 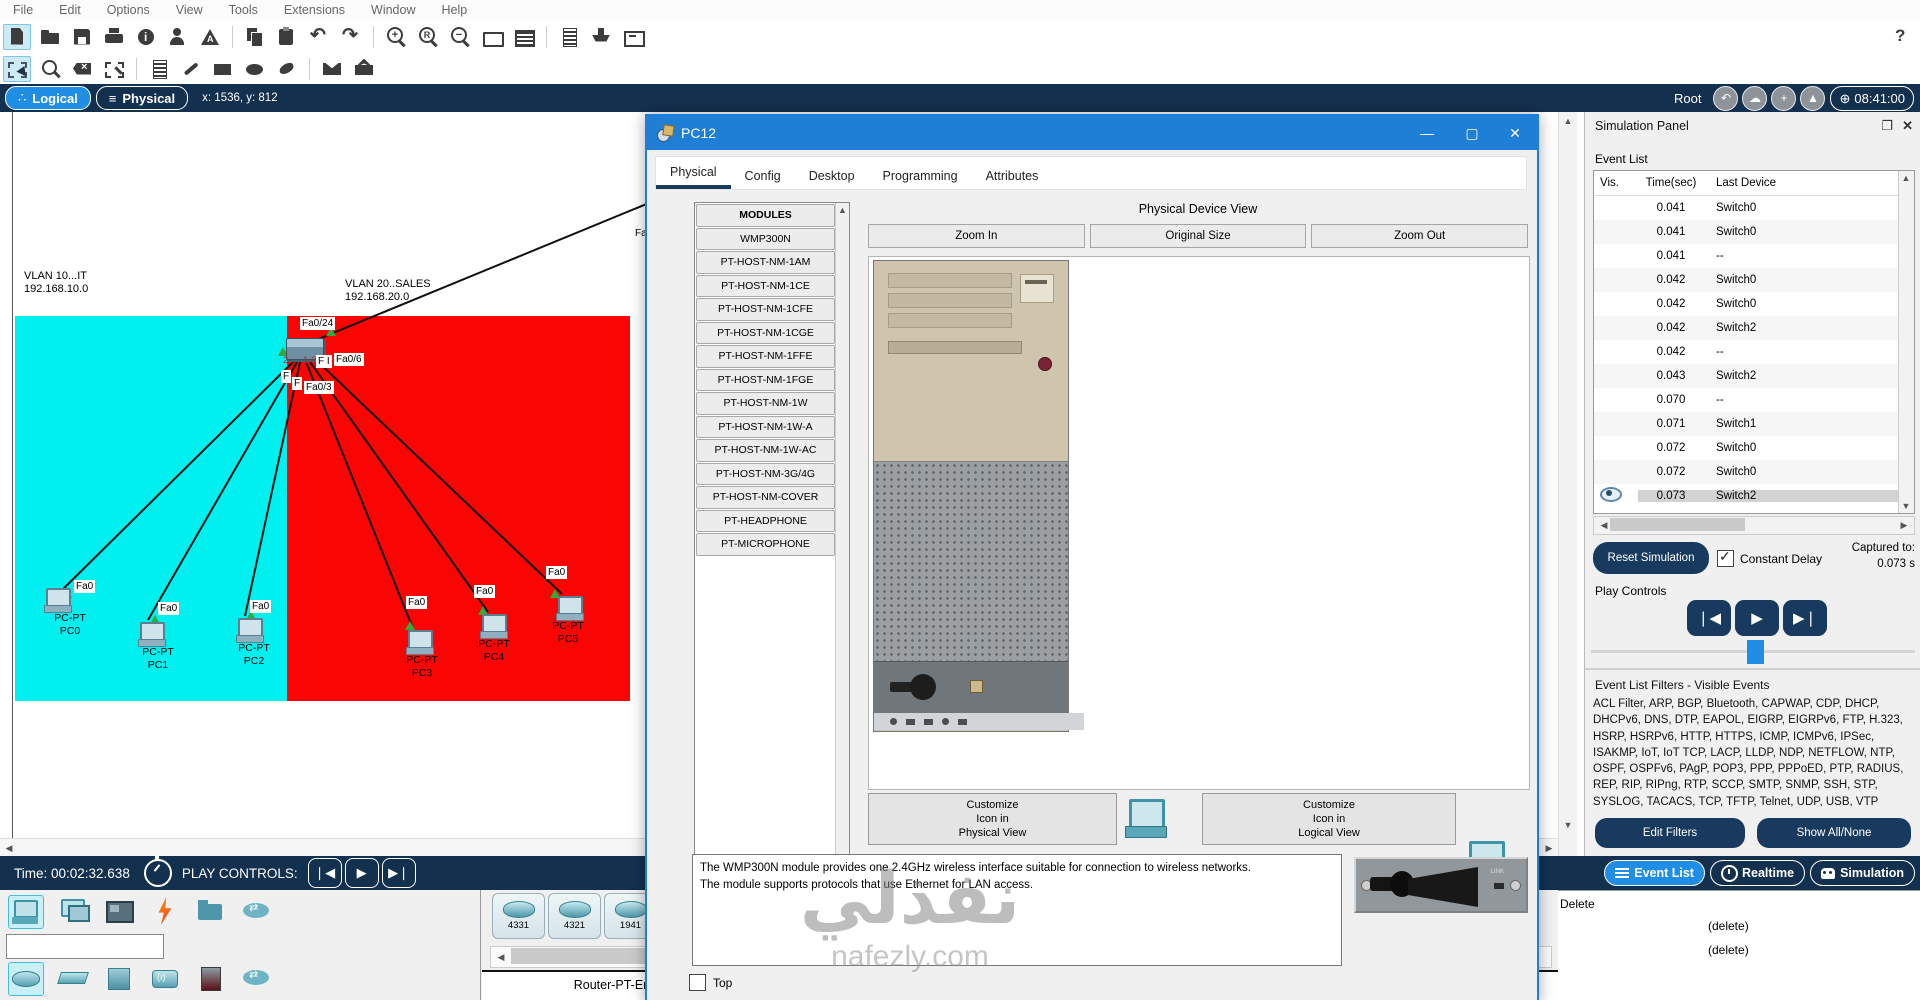 I want to click on restore-panel-icon: ❐, so click(x=1887, y=126).